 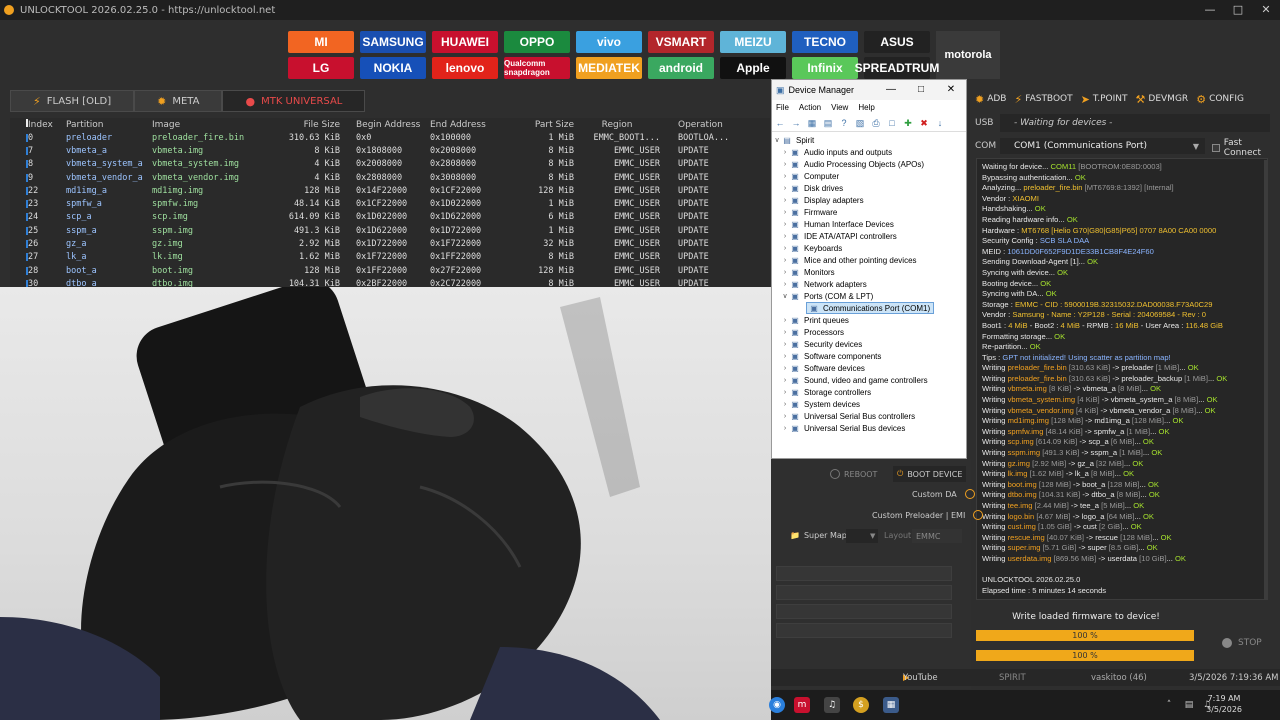 I want to click on list-icon: ▤, so click(x=828, y=123).